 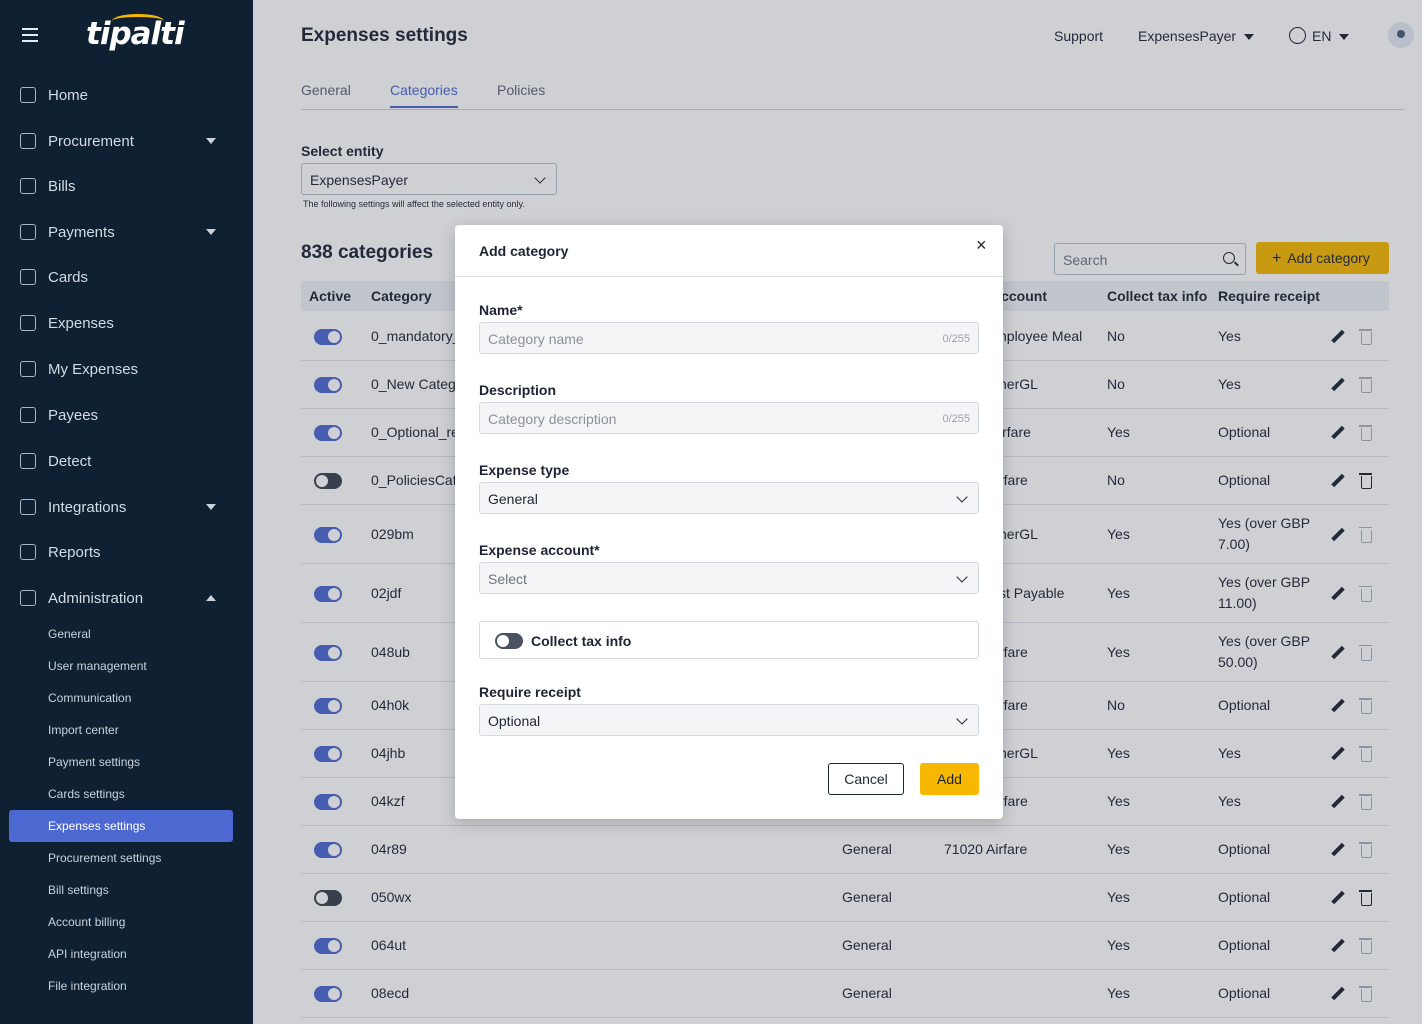 What do you see at coordinates (729, 578) in the screenshot?
I see `expense-account-select: Select` at bounding box center [729, 578].